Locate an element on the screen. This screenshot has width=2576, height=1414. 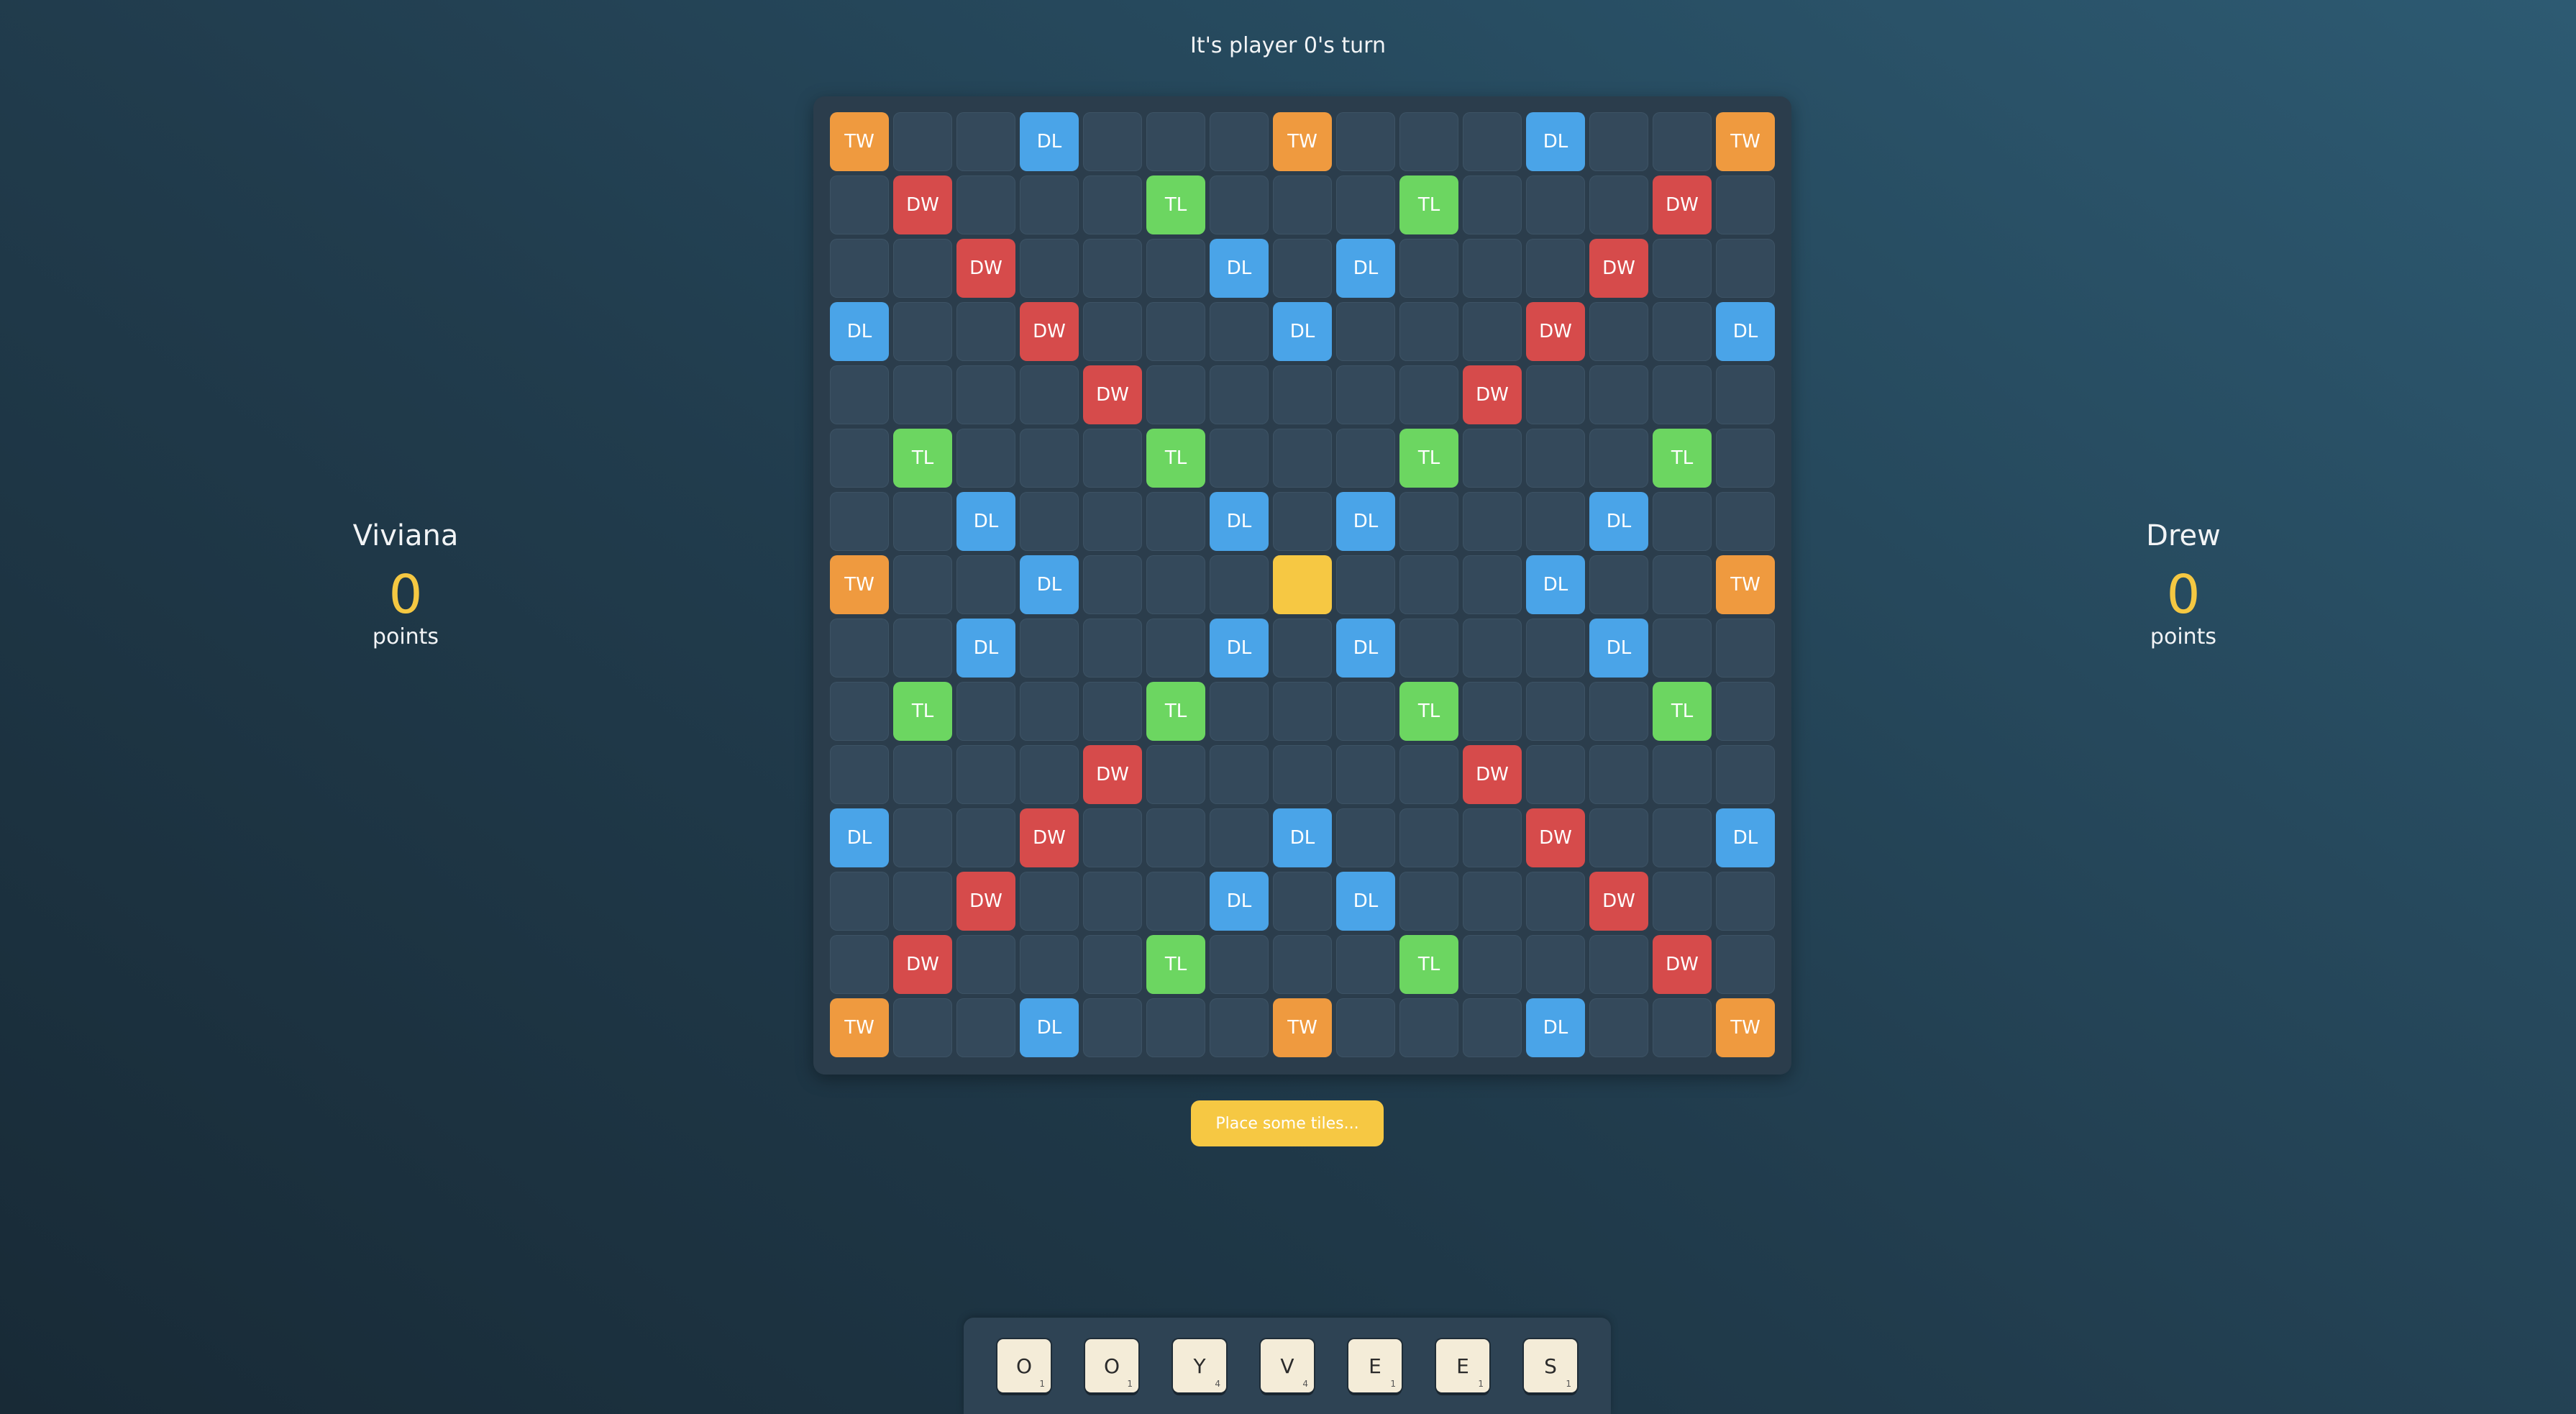
rack-tile: V4 is located at coordinates (1287, 1365).